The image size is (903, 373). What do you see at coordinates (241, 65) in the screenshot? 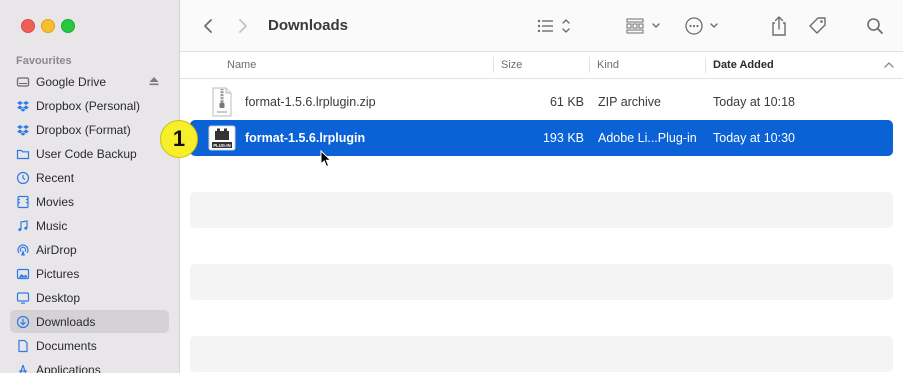
I see `column-name: Name` at bounding box center [241, 65].